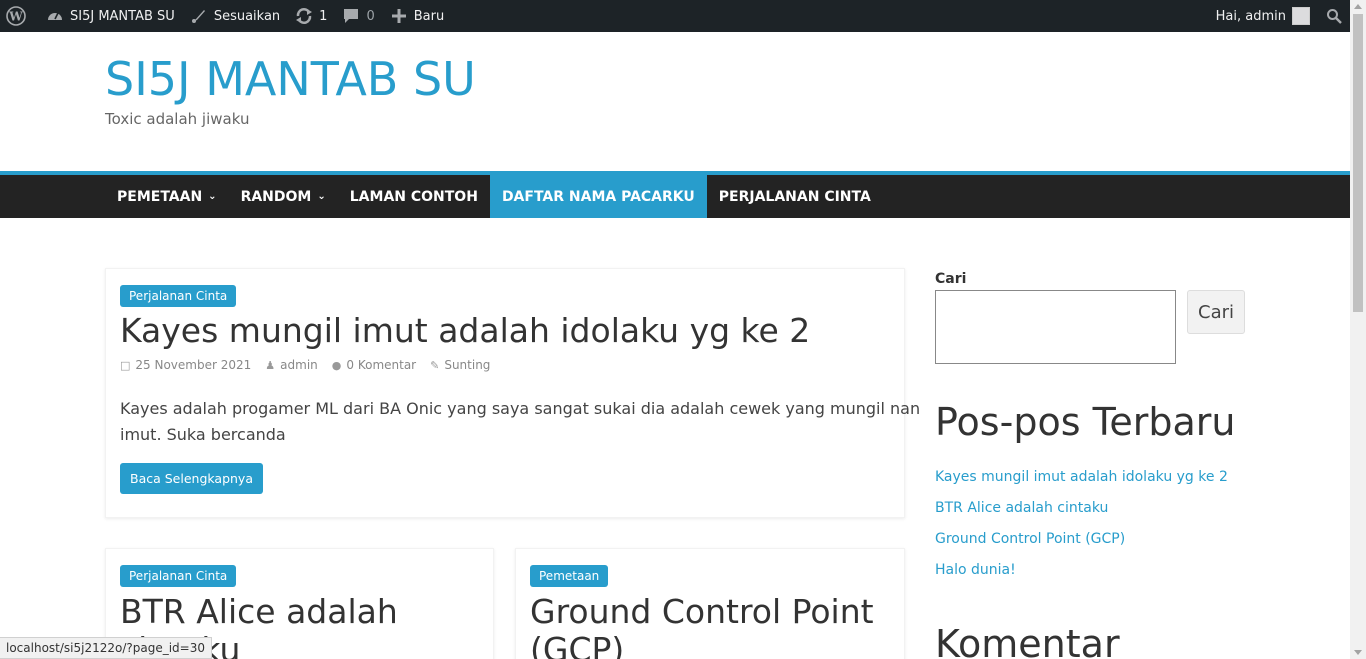 The image size is (1366, 659). Describe the element at coordinates (276, 196) in the screenshot. I see `nav-item-label: RANDOM` at that location.